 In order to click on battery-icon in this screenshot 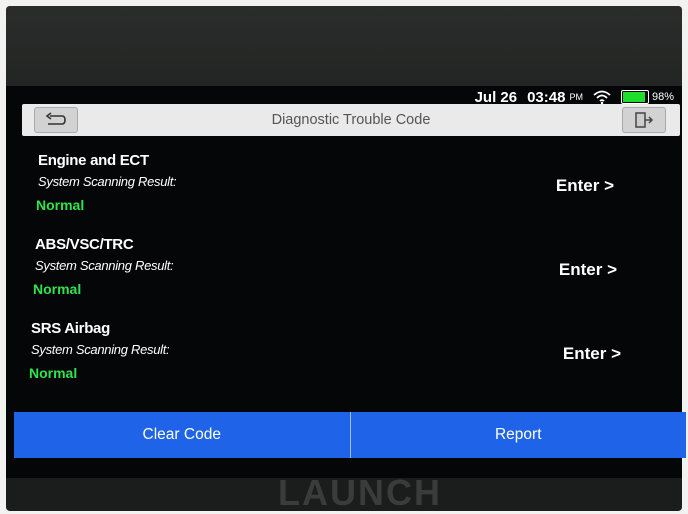, I will do `click(634, 97)`.